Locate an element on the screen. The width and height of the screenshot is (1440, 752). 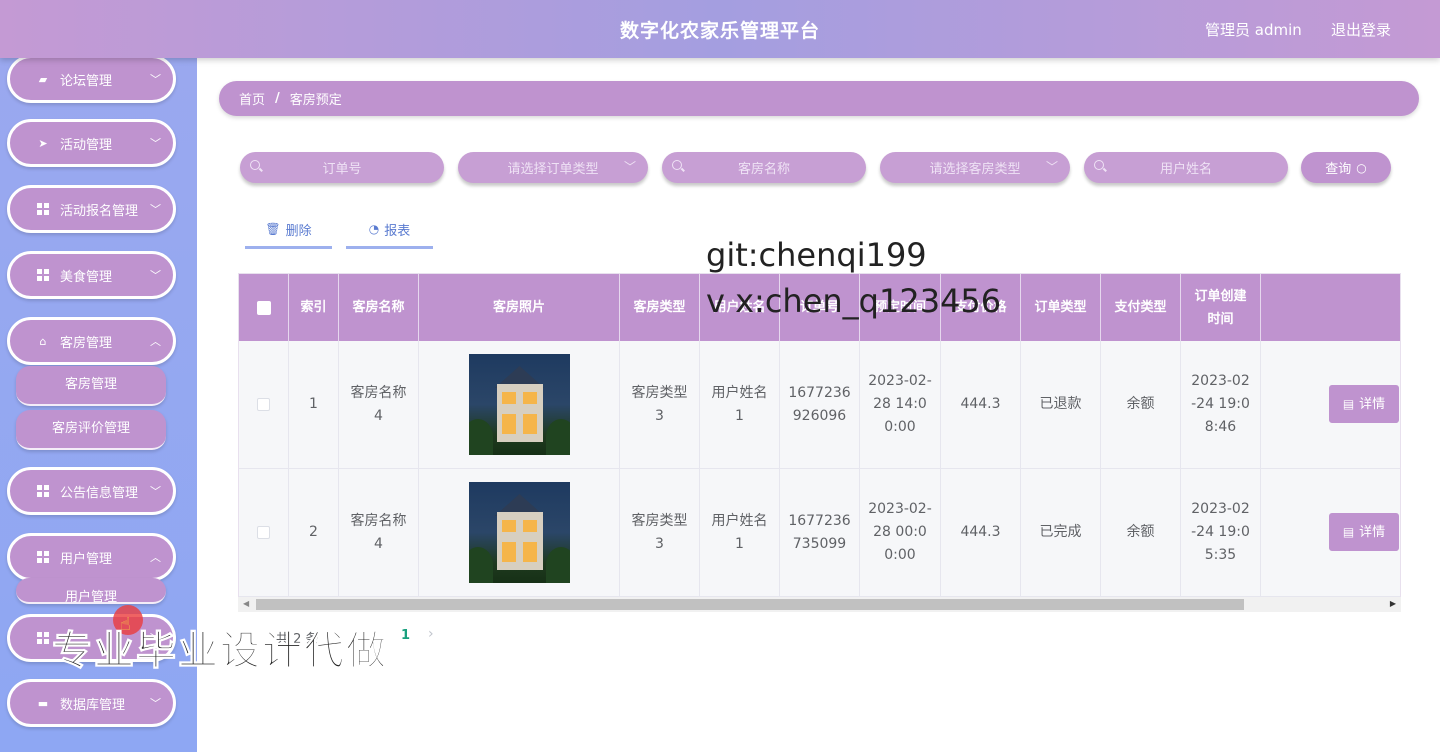
room-name-placeholder: 客房名称 is located at coordinates (763, 169).